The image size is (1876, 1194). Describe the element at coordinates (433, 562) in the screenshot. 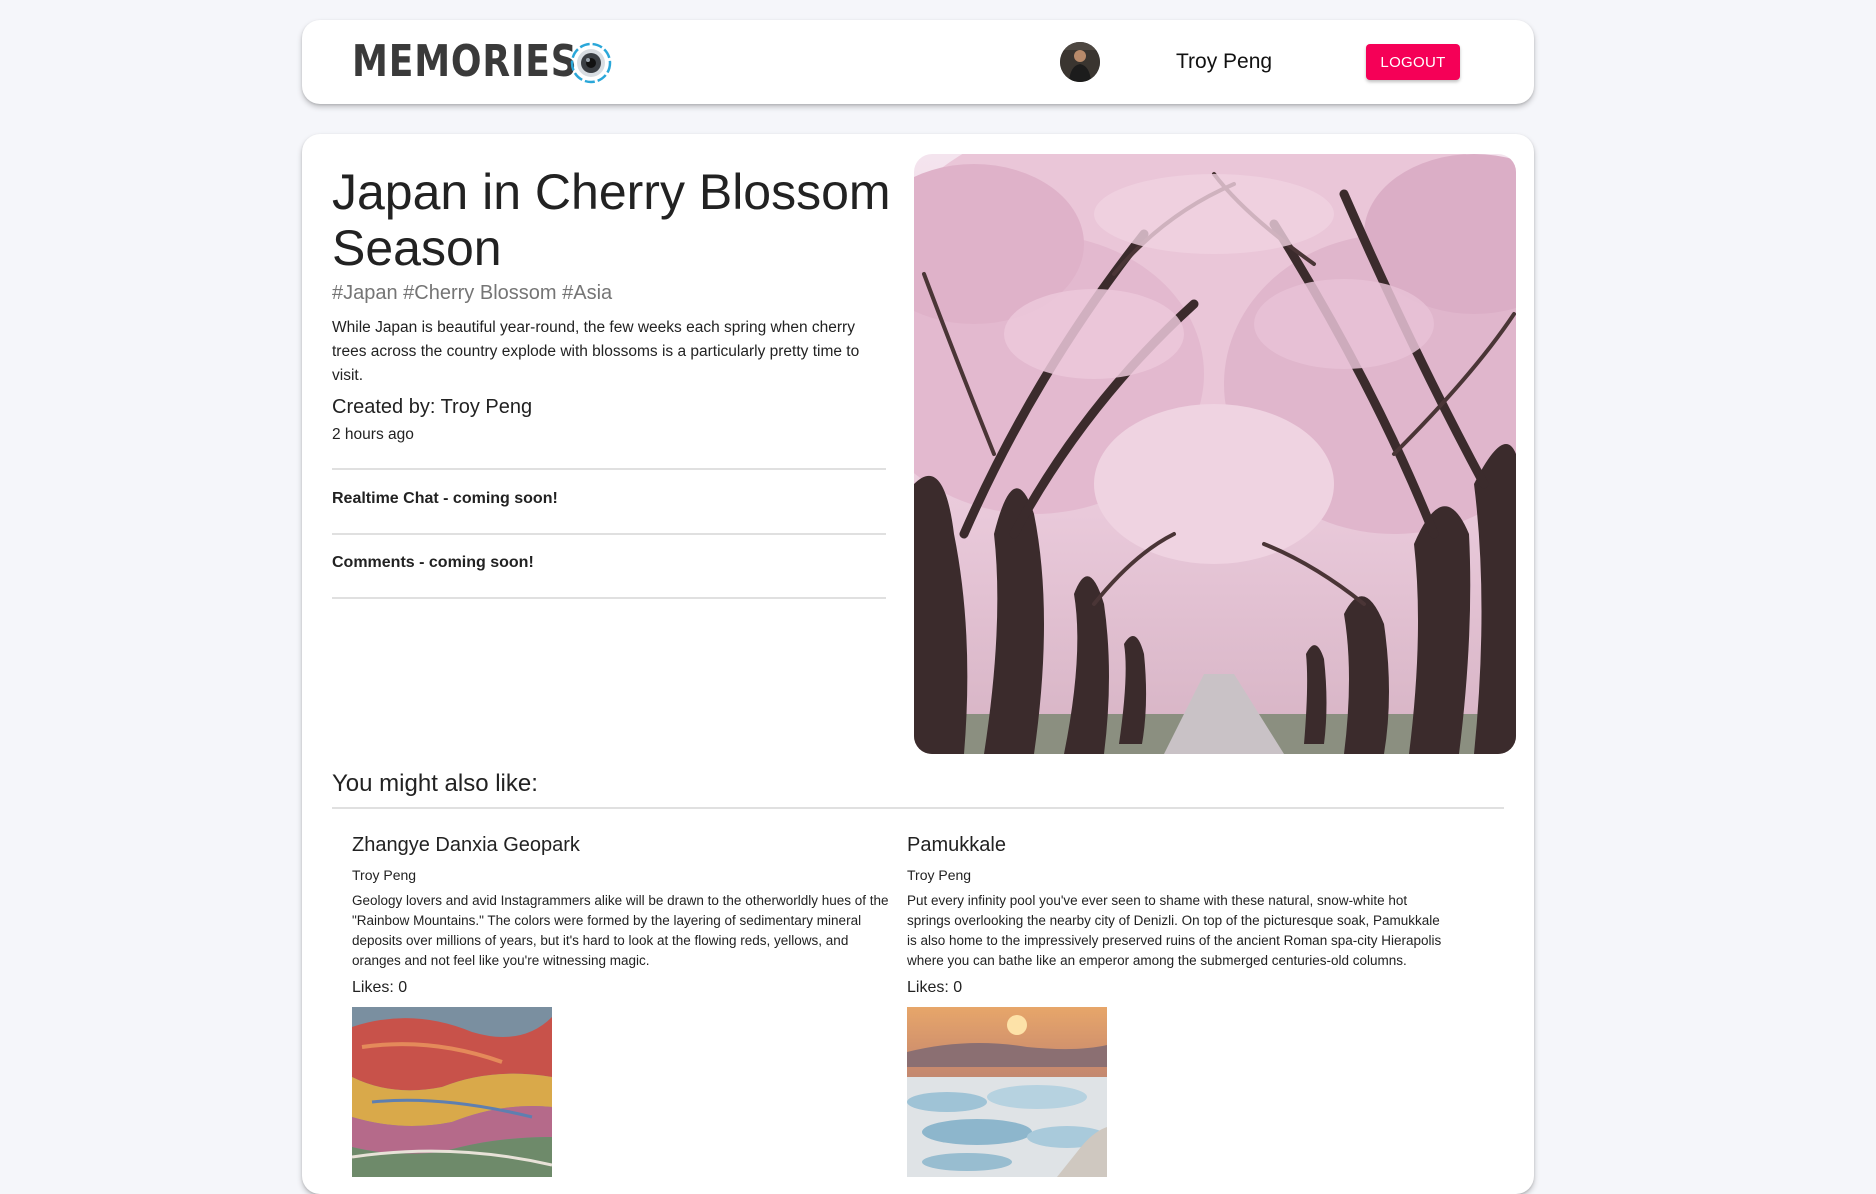

I see `comments-note: Comments - coming soon!` at that location.